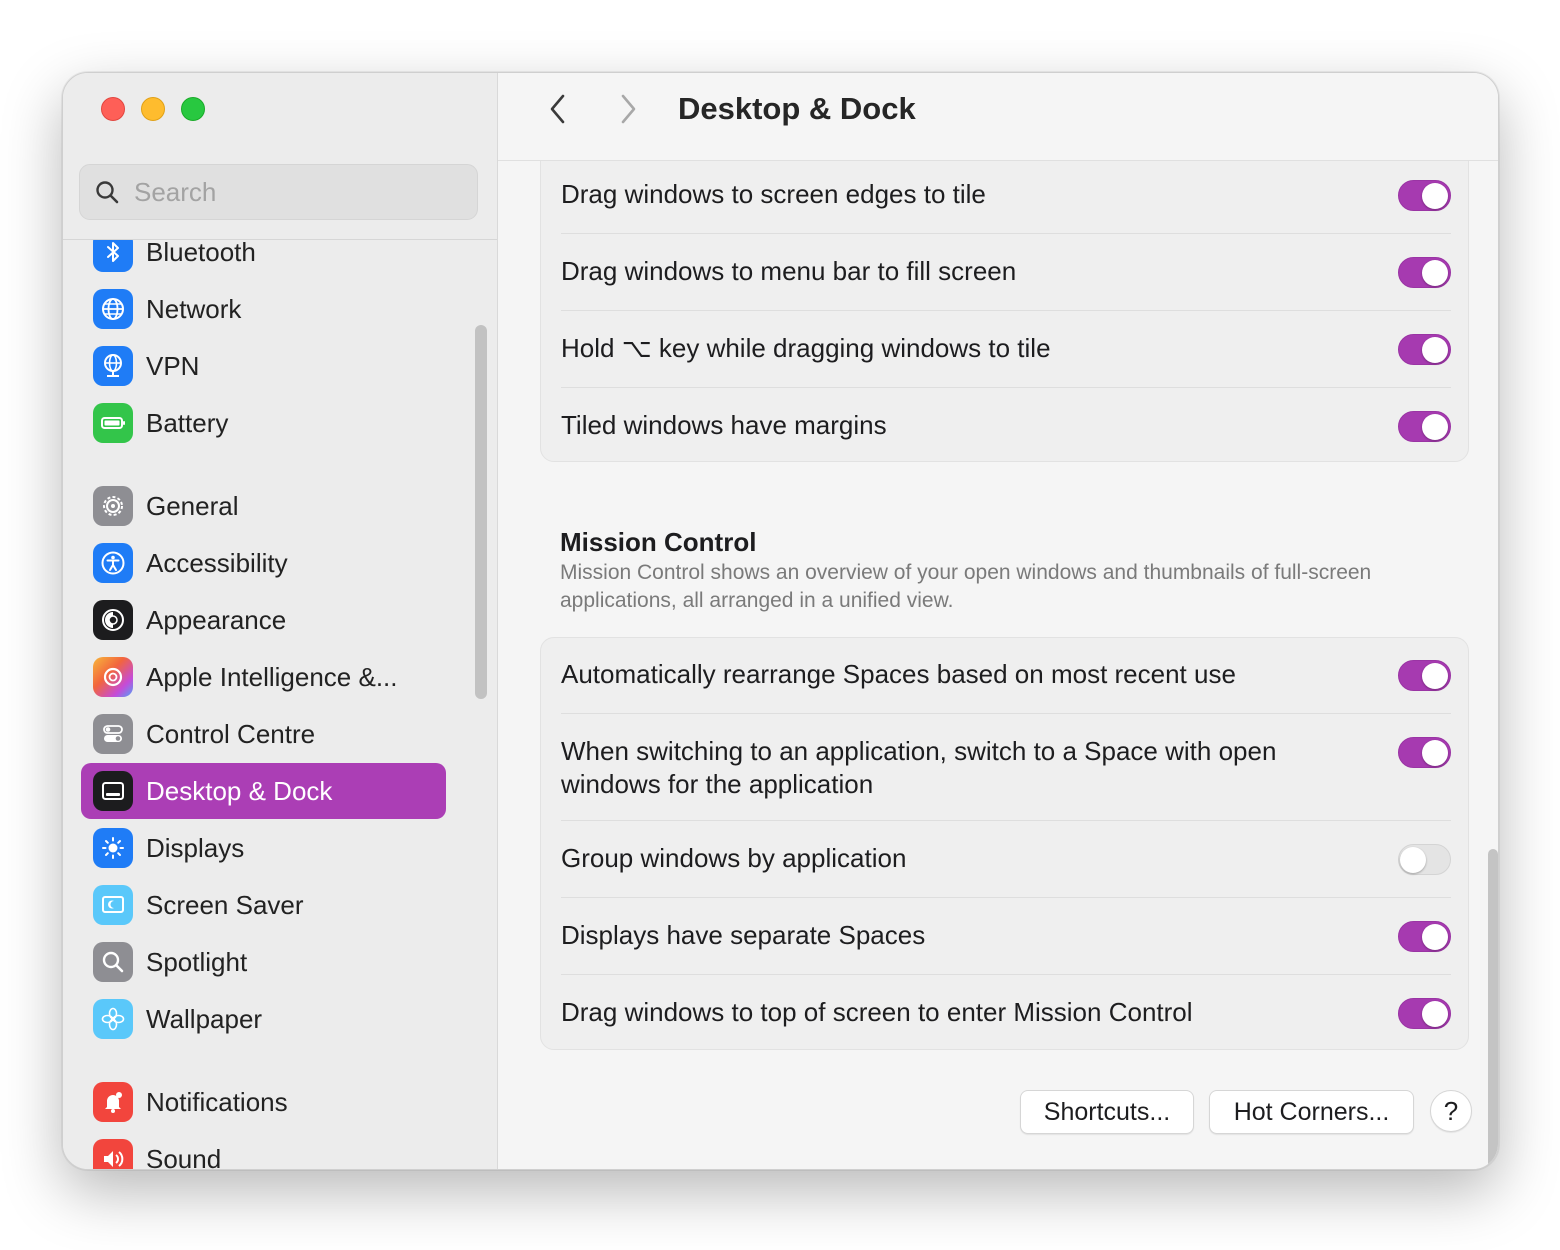  Describe the element at coordinates (113, 309) in the screenshot. I see `globe-icon` at that location.